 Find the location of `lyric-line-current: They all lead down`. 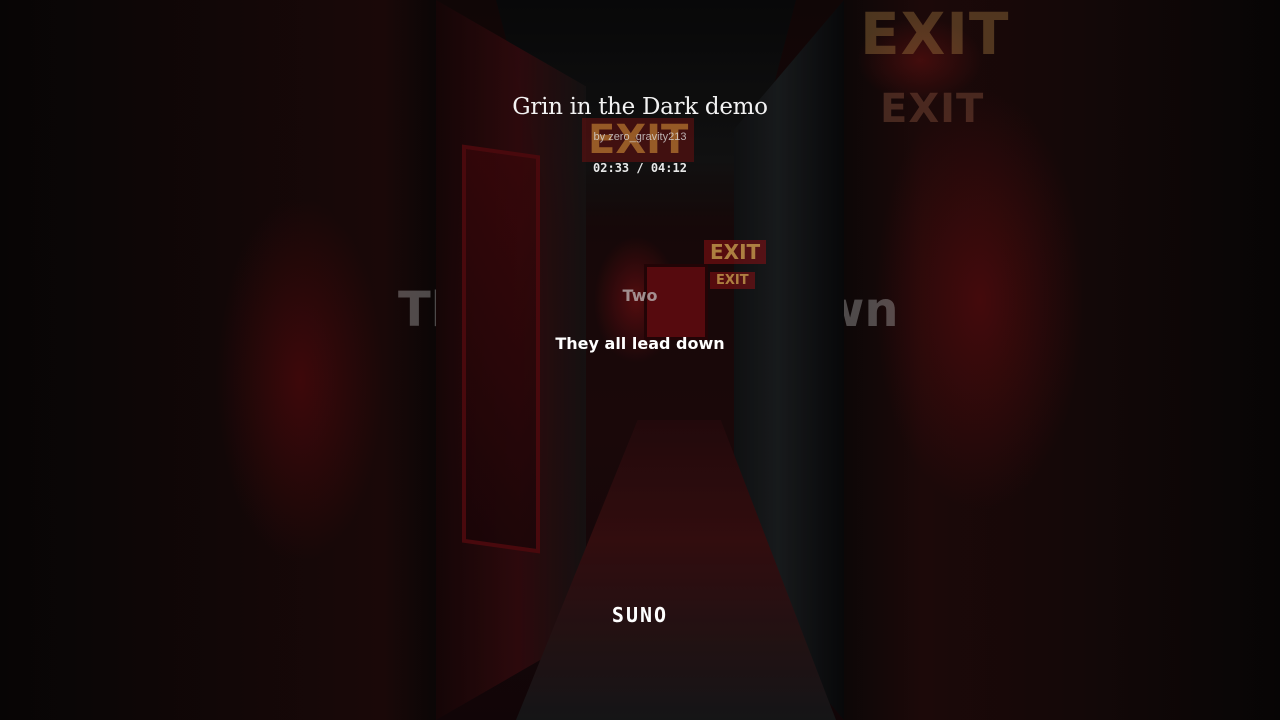

lyric-line-current: They all lead down is located at coordinates (640, 343).